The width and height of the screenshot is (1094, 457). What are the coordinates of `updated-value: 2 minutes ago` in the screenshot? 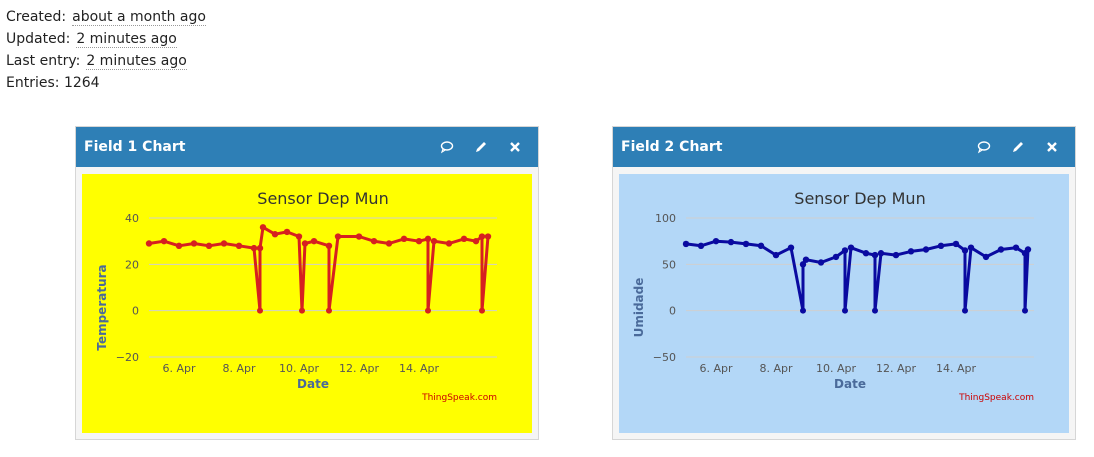 It's located at (126, 39).